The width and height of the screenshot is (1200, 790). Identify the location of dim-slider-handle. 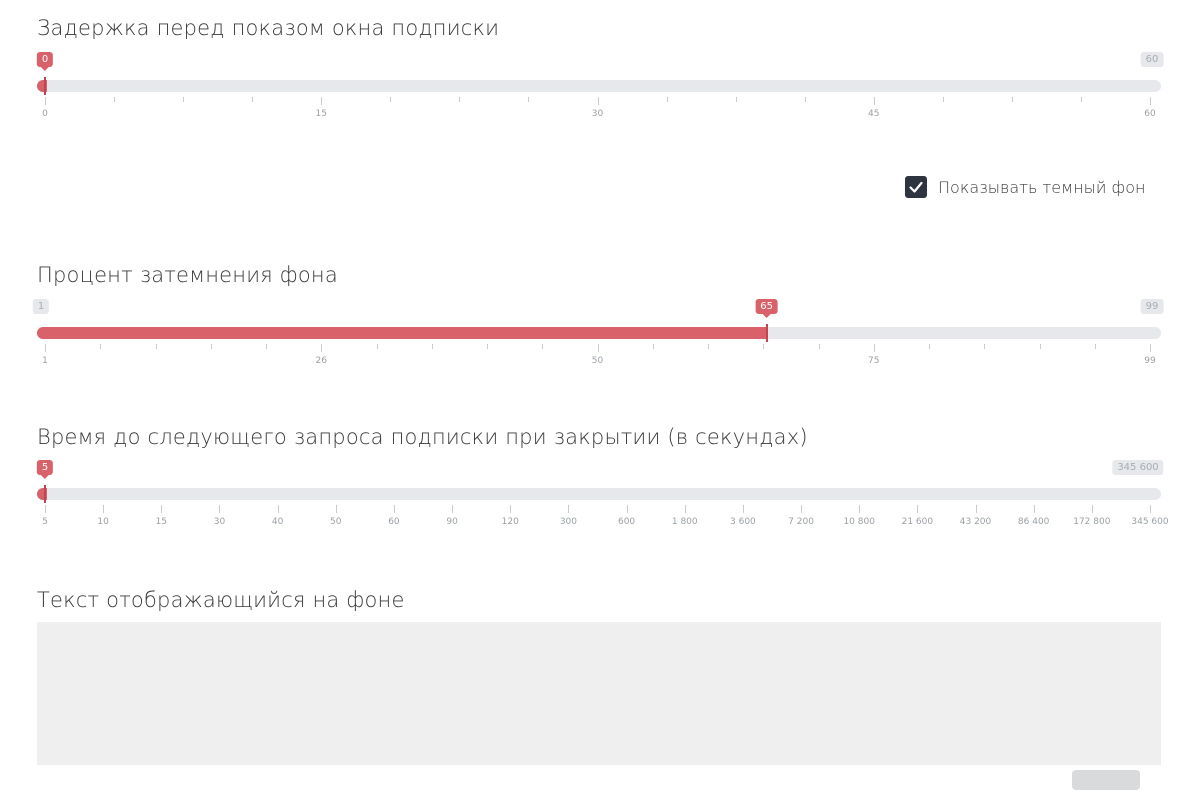
(766, 333).